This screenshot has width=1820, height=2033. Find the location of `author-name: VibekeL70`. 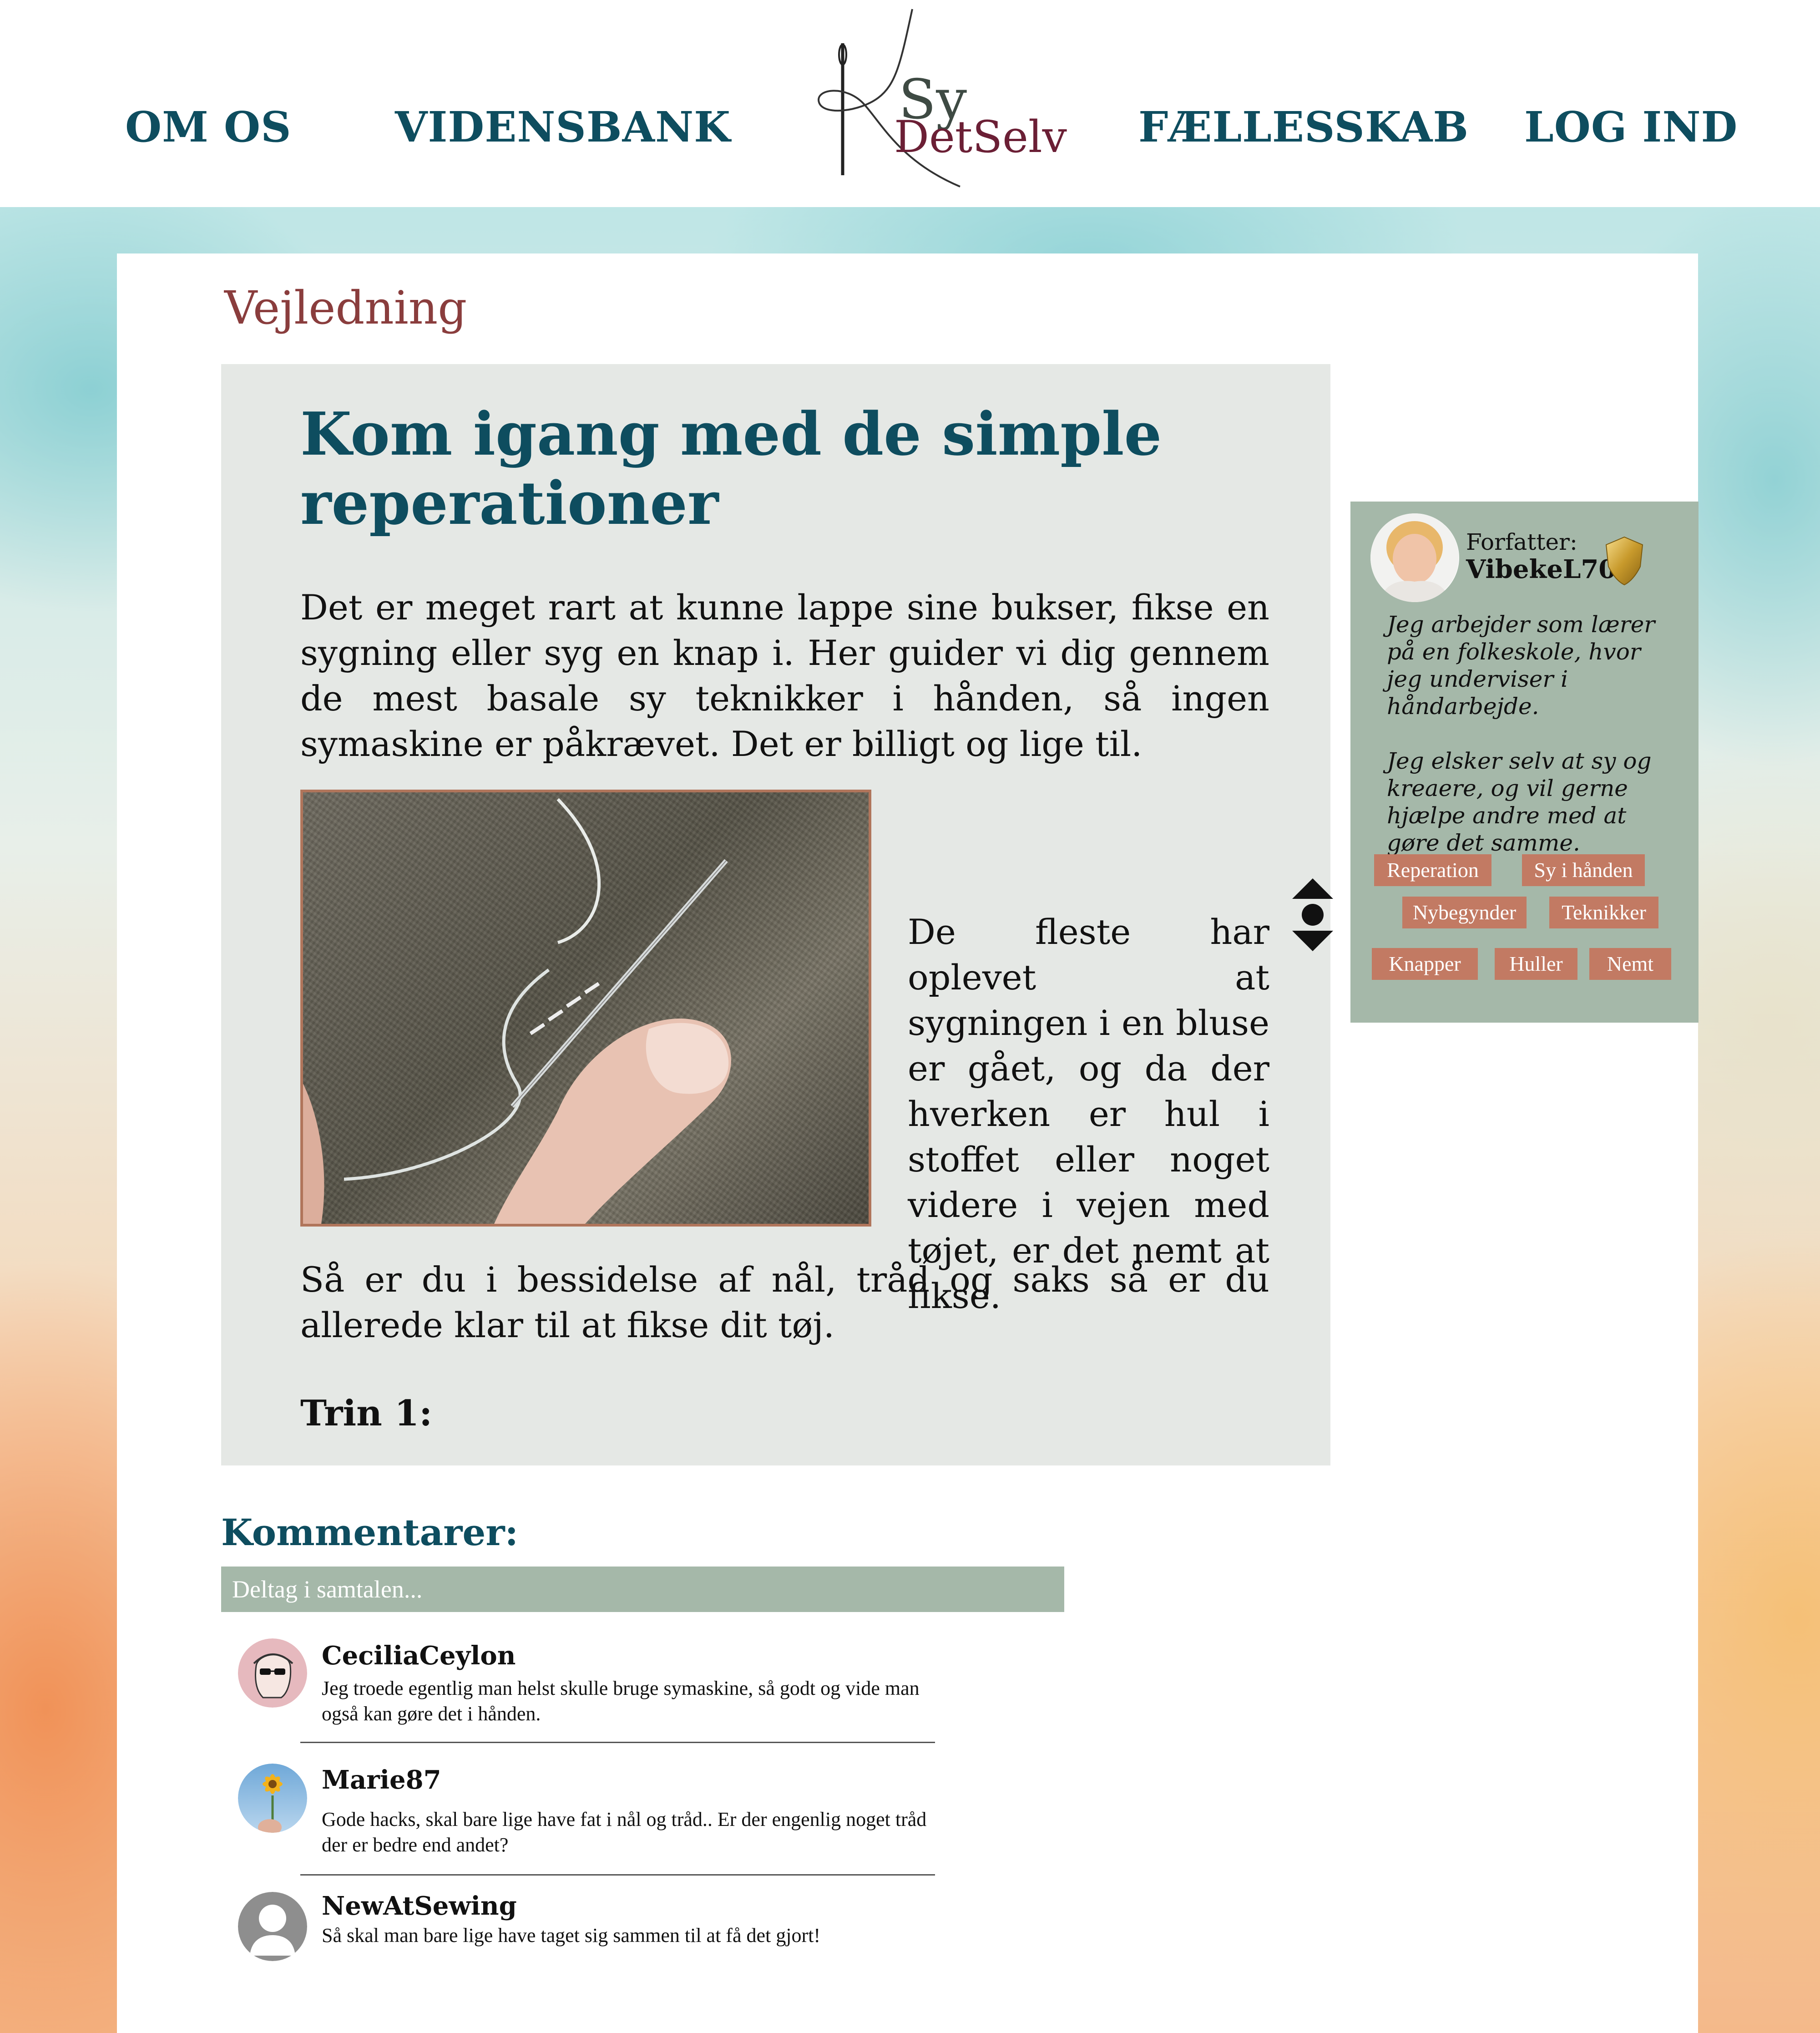

author-name: VibekeL70 is located at coordinates (1541, 569).